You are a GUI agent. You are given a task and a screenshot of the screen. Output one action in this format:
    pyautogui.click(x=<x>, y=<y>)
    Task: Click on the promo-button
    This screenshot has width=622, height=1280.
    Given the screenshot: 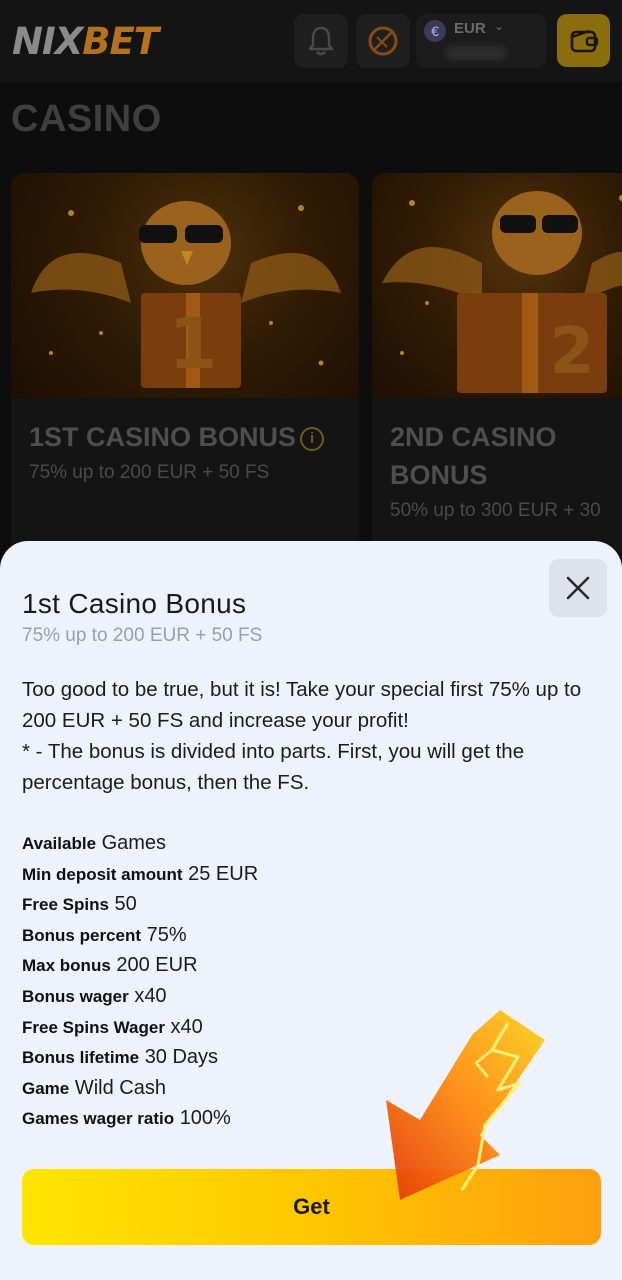 What is the action you would take?
    pyautogui.click(x=383, y=41)
    